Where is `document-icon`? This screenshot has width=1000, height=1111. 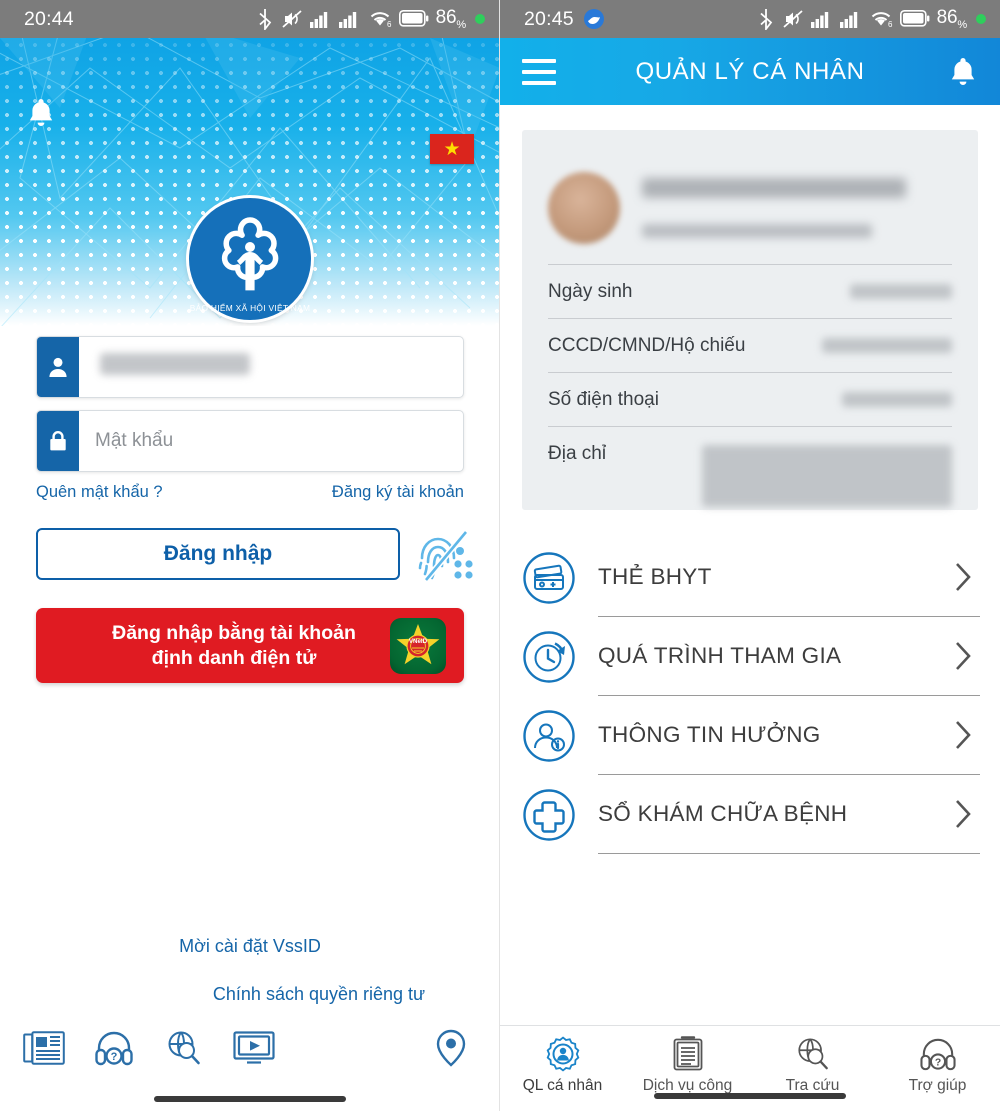
document-icon is located at coordinates (688, 1054).